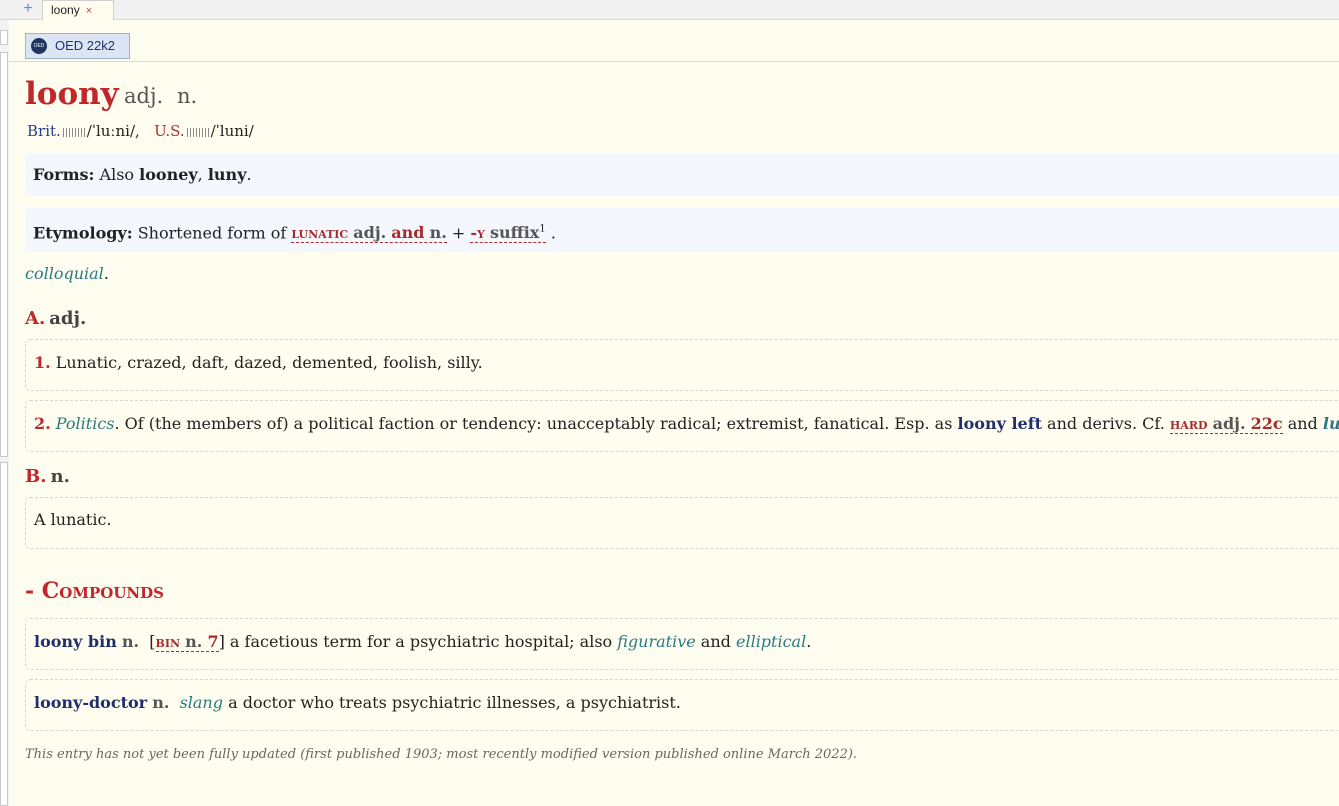 Image resolution: width=1339 pixels, height=806 pixels. Describe the element at coordinates (68, 318) in the screenshot. I see `section-a-pos: adj.` at that location.